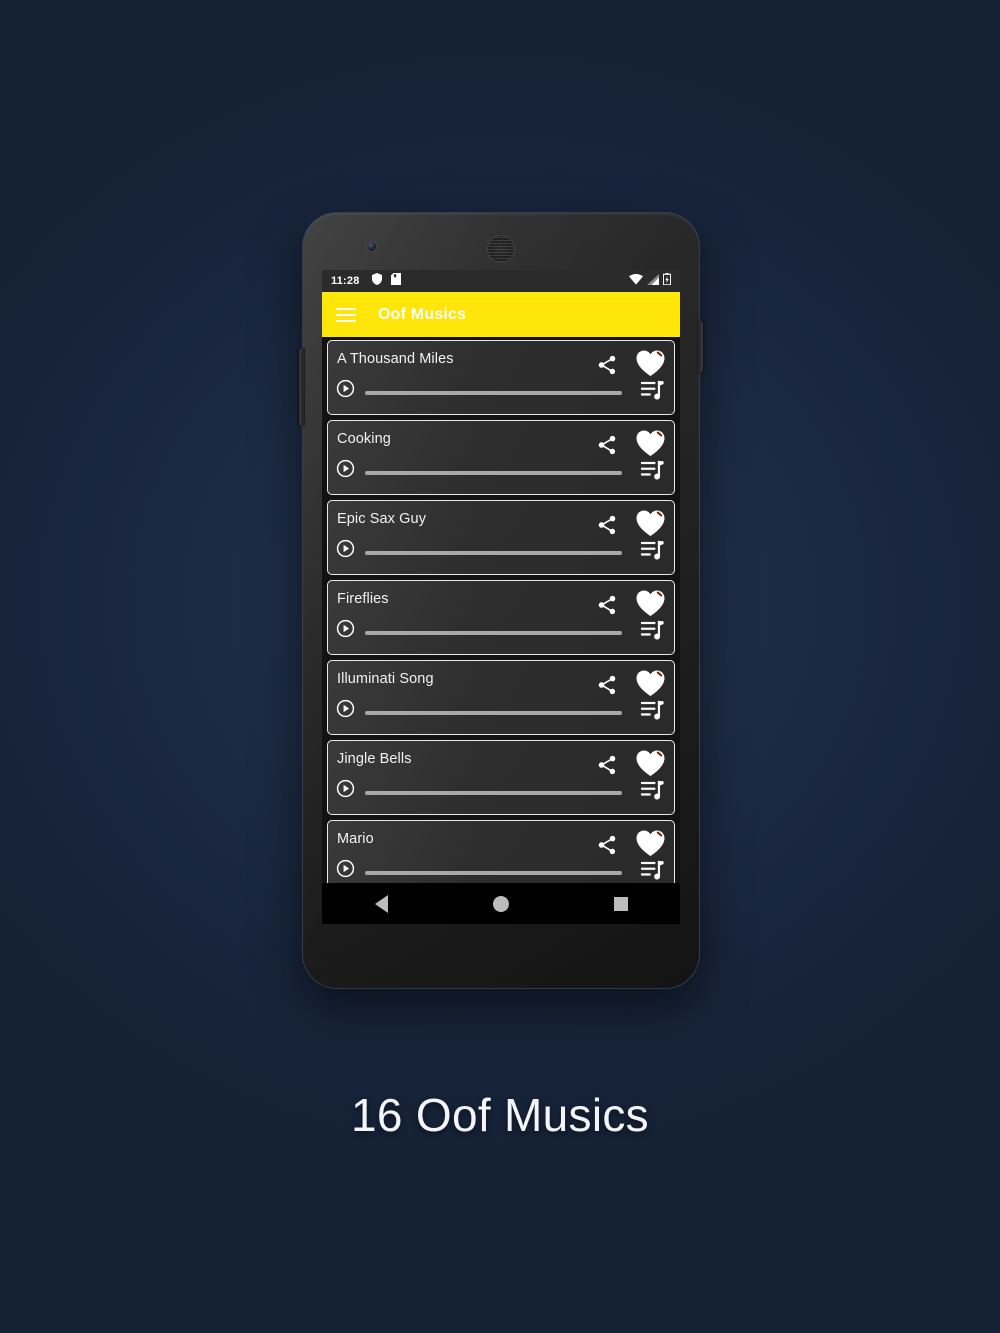 The height and width of the screenshot is (1333, 1000). I want to click on wifi-icon, so click(636, 281).